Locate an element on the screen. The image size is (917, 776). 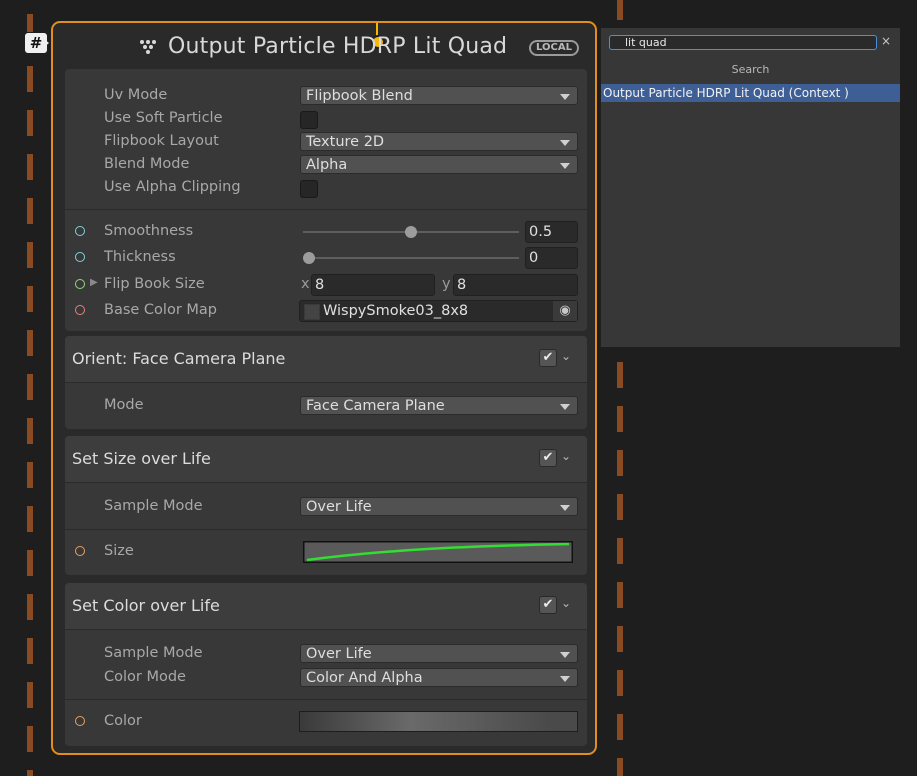
color-sample-mode-row: Sample Mode Over Life is located at coordinates (326, 654).